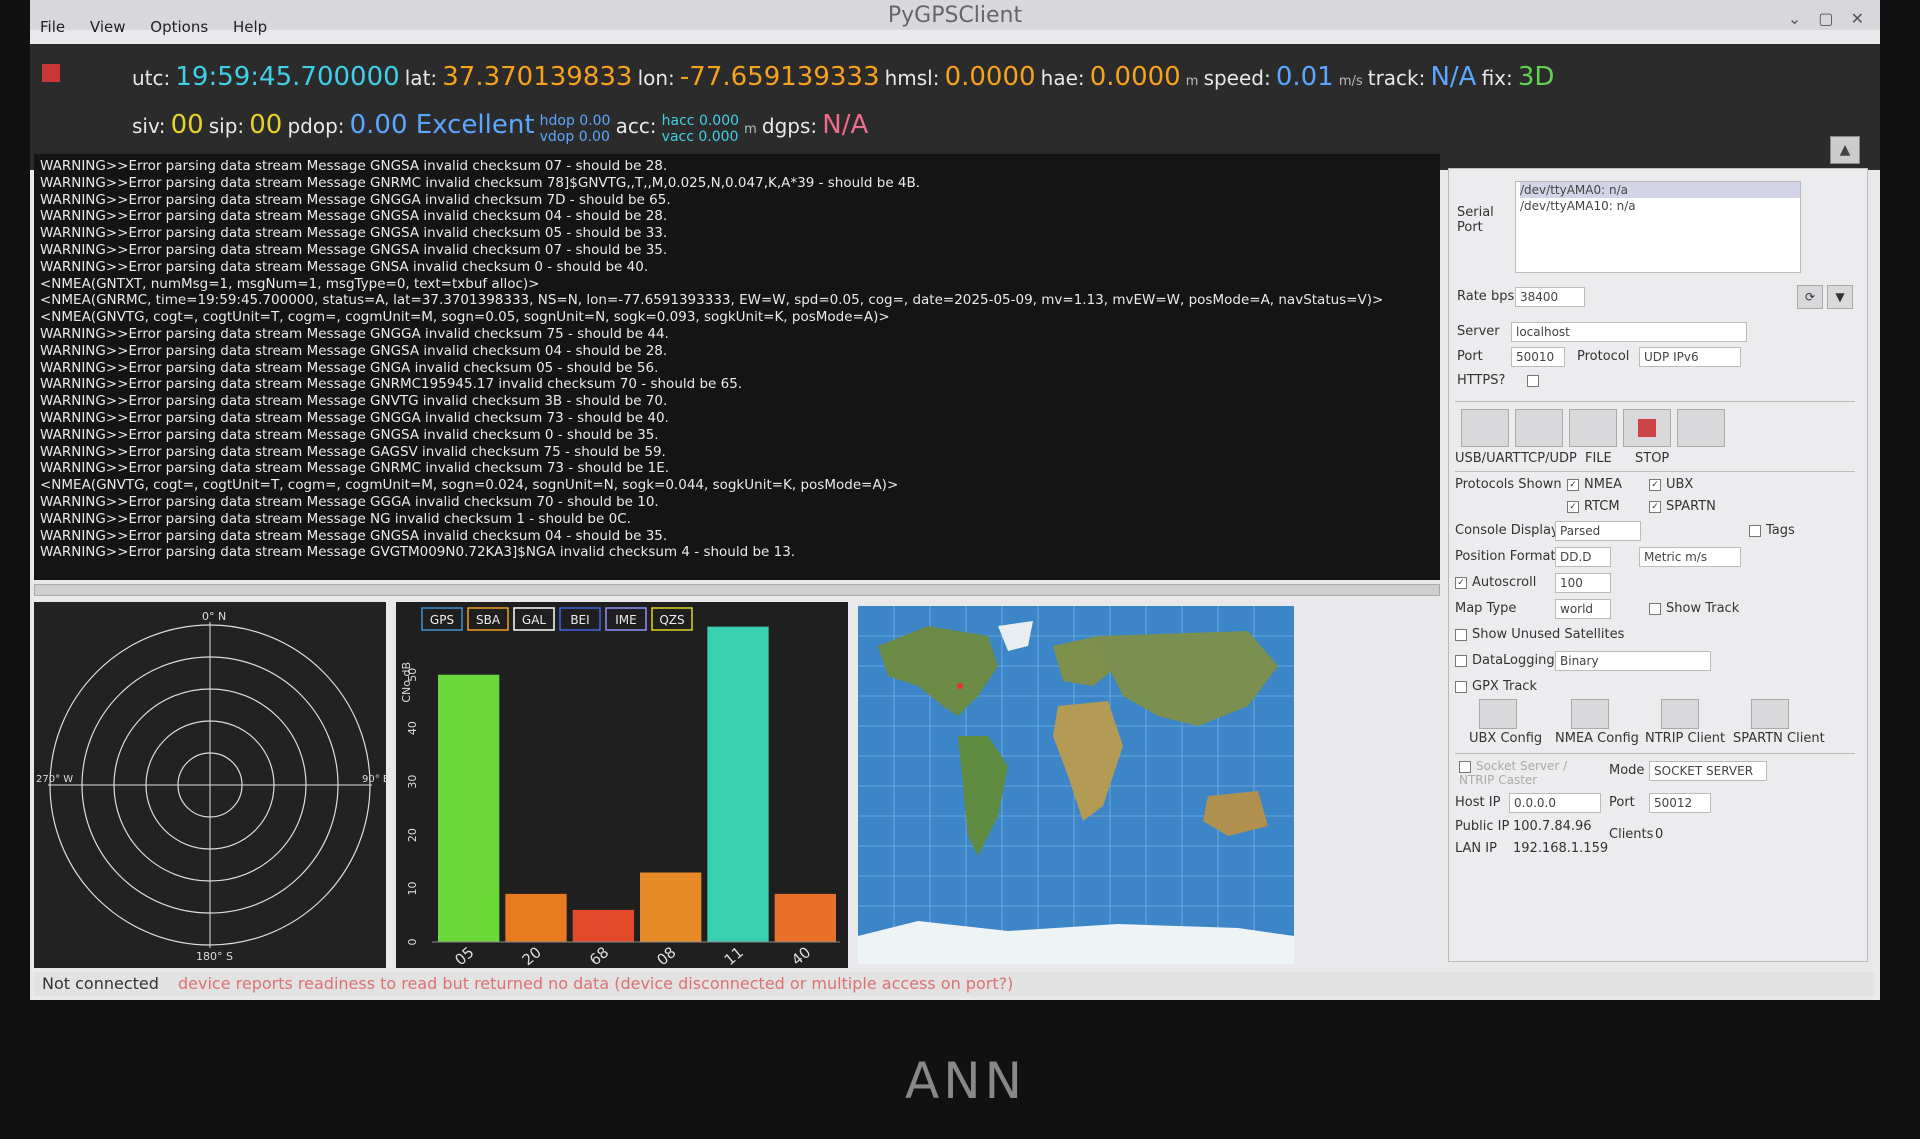 This screenshot has height=1139, width=1920. I want to click on position-format-label: Position Format, so click(1505, 556).